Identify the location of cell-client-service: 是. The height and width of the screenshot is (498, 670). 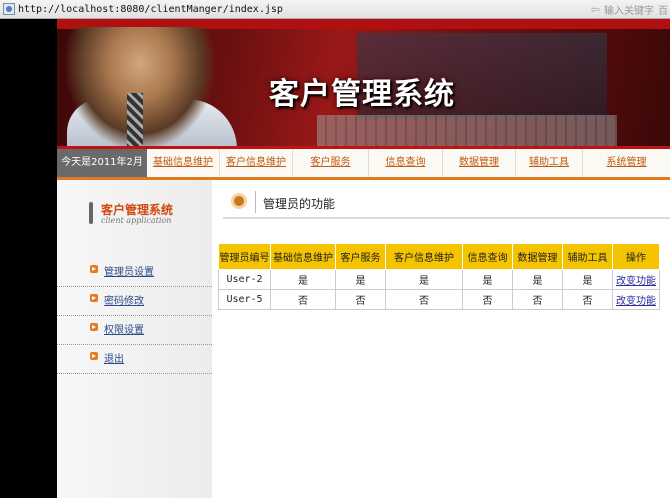
(360, 279).